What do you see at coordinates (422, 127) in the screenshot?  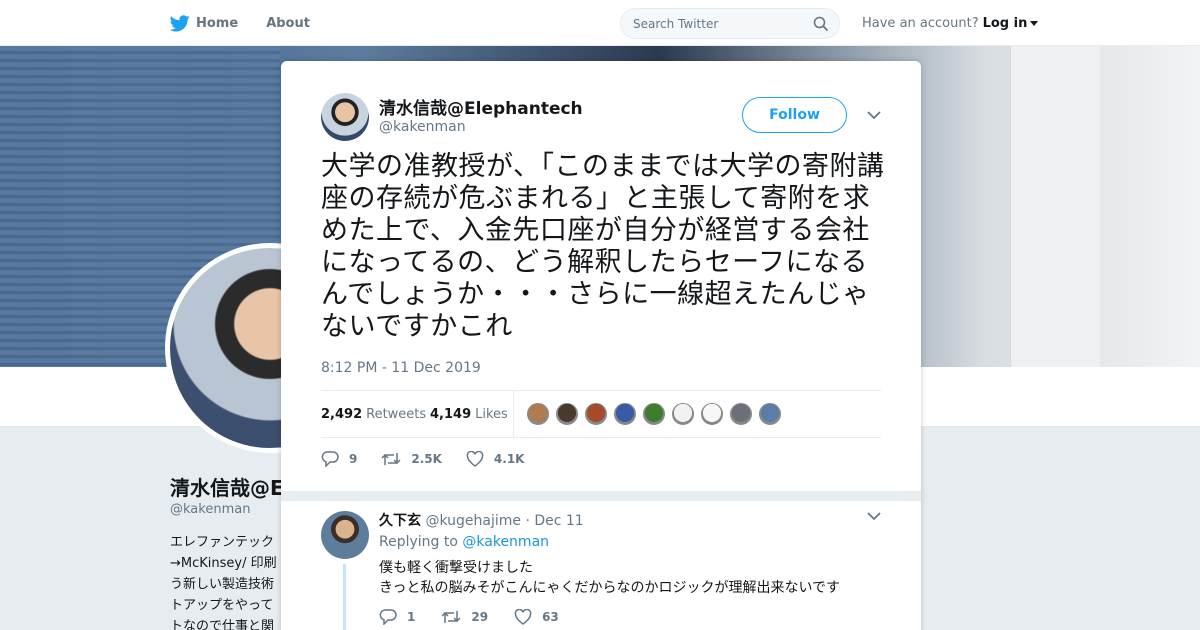 I see `author-handle: @kakenman` at bounding box center [422, 127].